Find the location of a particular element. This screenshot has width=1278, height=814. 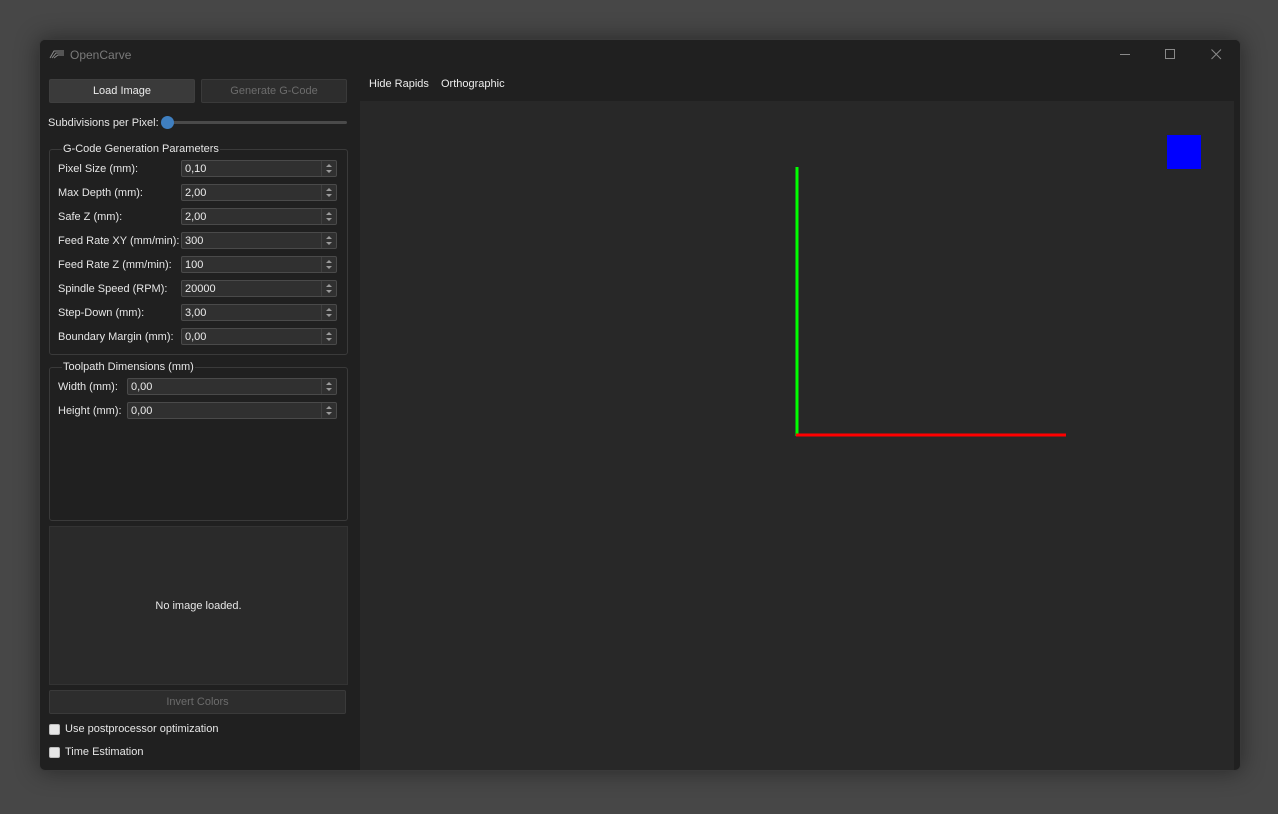

minimize-button is located at coordinates (1125, 55).